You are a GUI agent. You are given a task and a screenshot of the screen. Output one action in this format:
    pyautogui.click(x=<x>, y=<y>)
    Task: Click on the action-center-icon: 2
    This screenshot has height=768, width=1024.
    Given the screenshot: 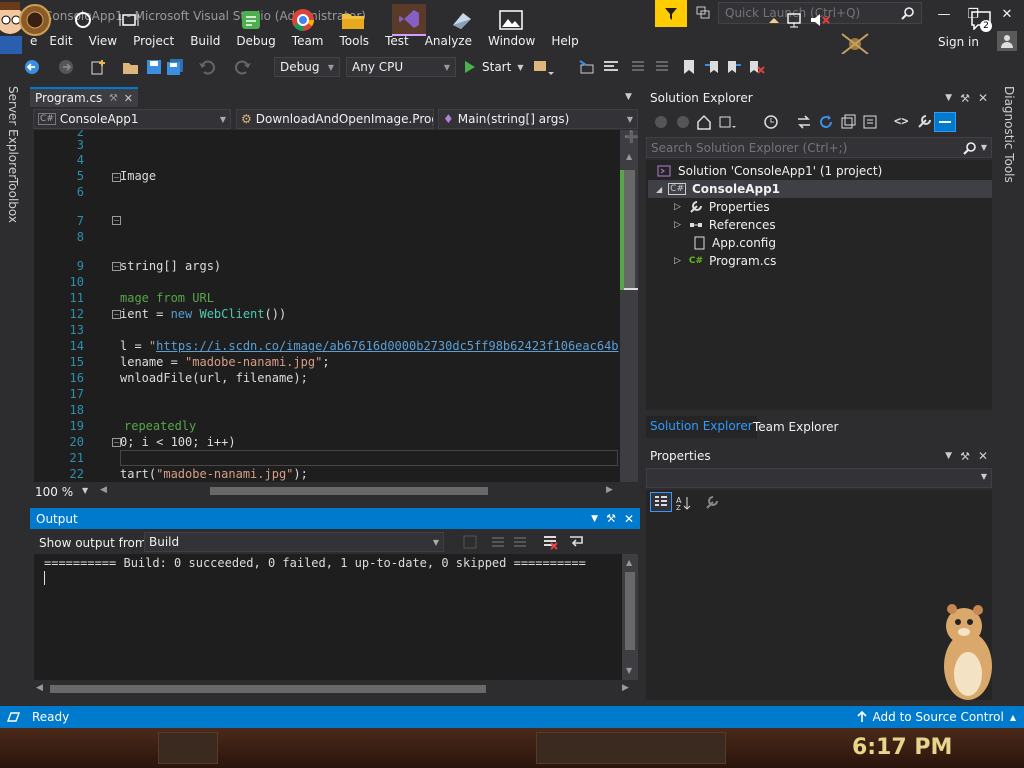 What is the action you would take?
    pyautogui.click(x=981, y=20)
    